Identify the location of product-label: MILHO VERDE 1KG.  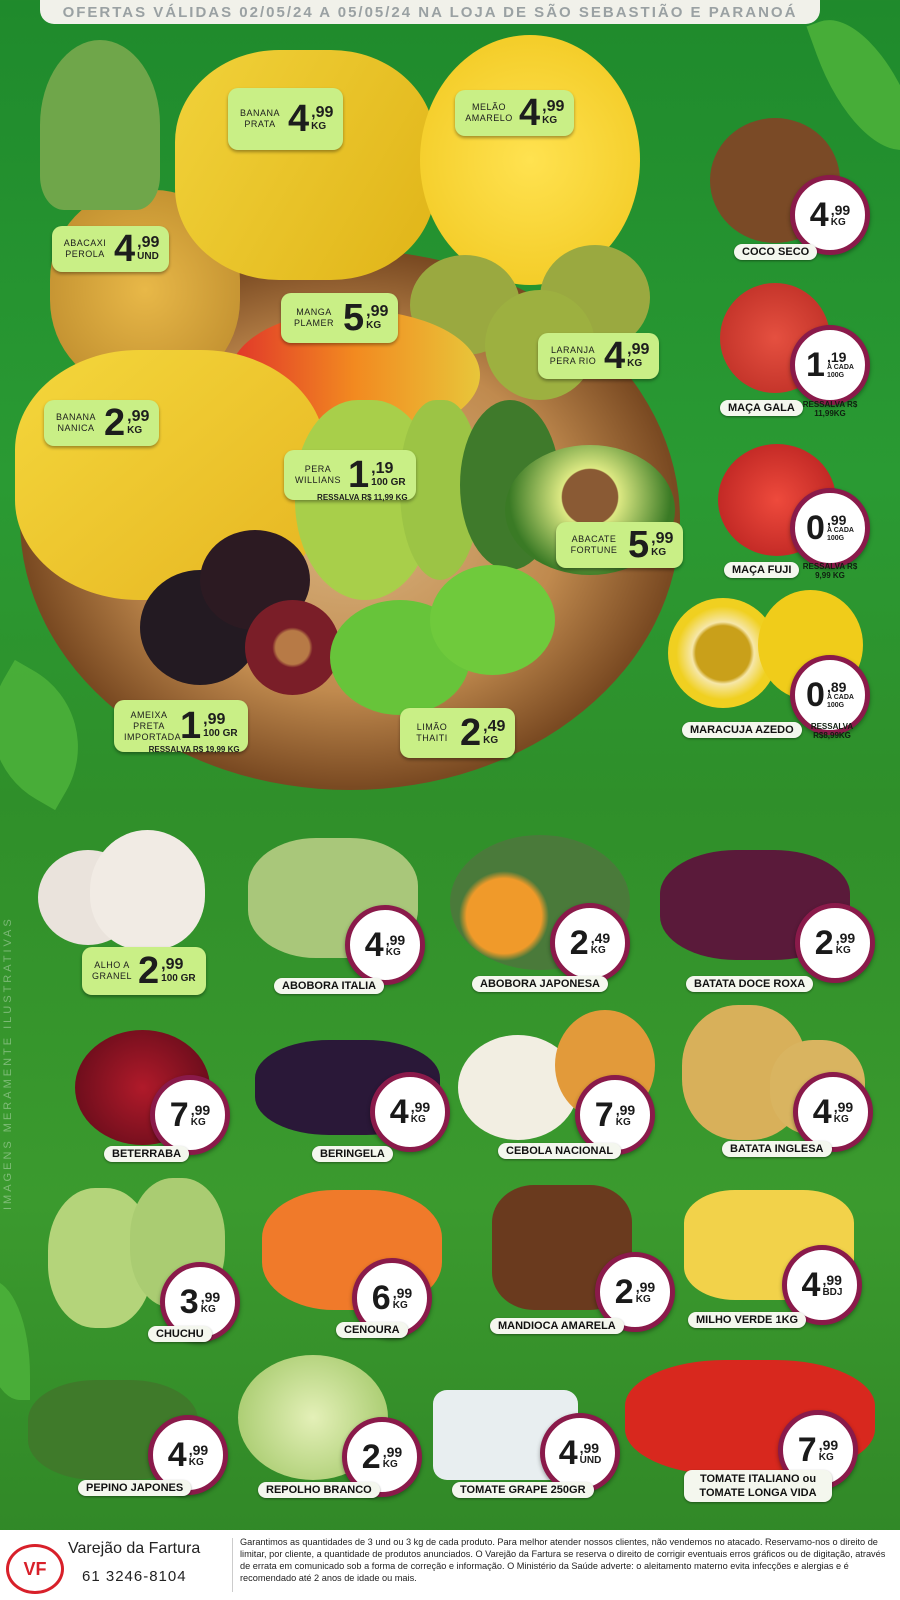
(747, 1320).